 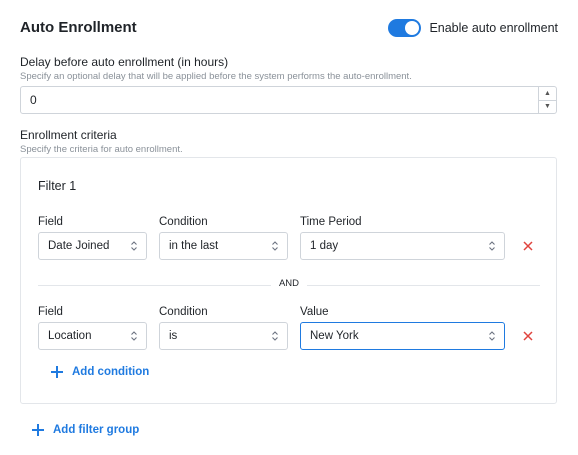 I want to click on add-condition-label: Add condition, so click(x=111, y=372).